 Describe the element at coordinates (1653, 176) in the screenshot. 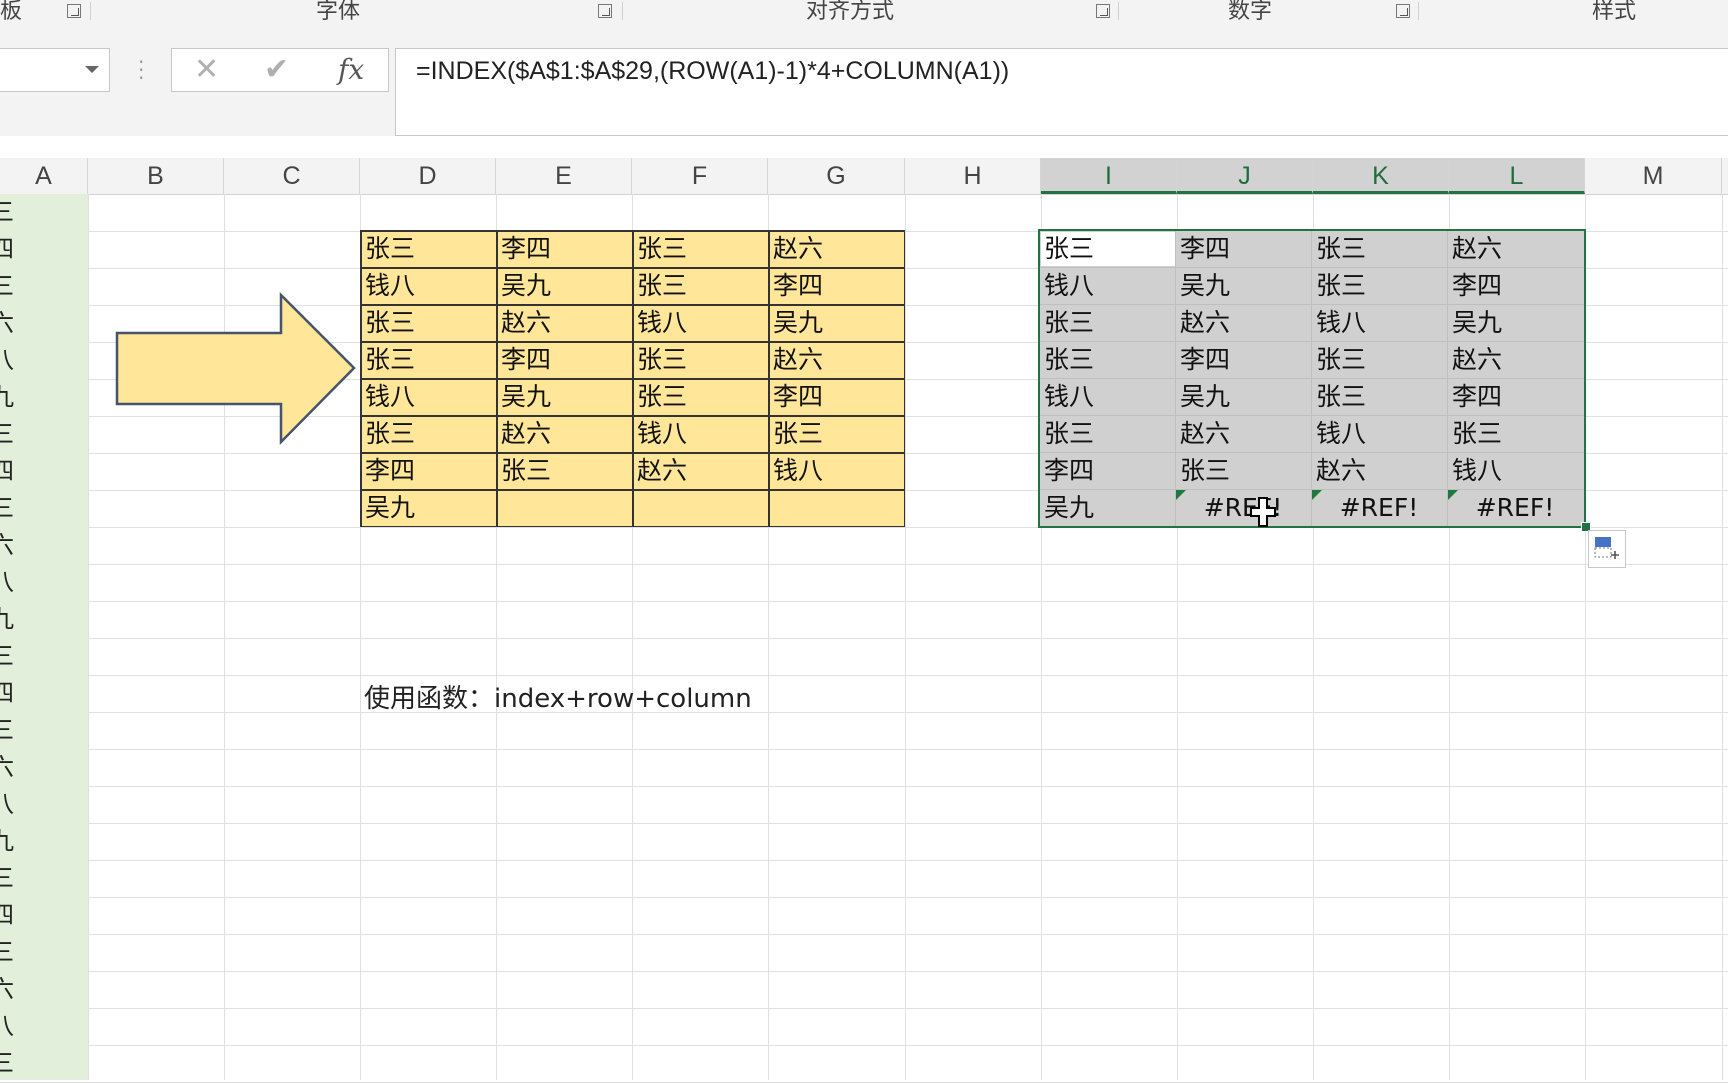

I see `column-header-m: M` at that location.